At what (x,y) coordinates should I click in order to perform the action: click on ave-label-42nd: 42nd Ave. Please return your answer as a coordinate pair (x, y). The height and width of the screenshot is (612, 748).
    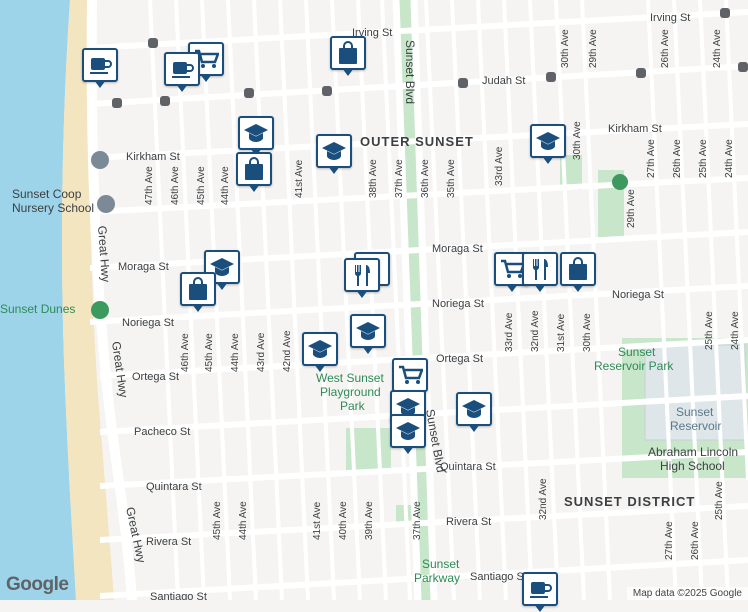
    Looking at the image, I should click on (287, 351).